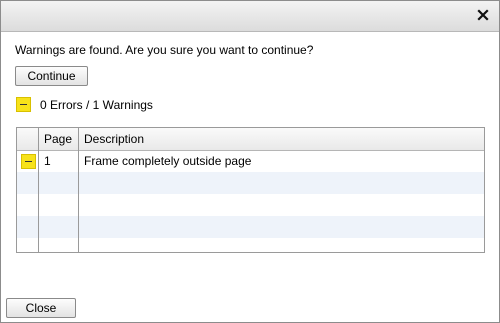  I want to click on table-row: 1 Frame completely outside page, so click(250, 161).